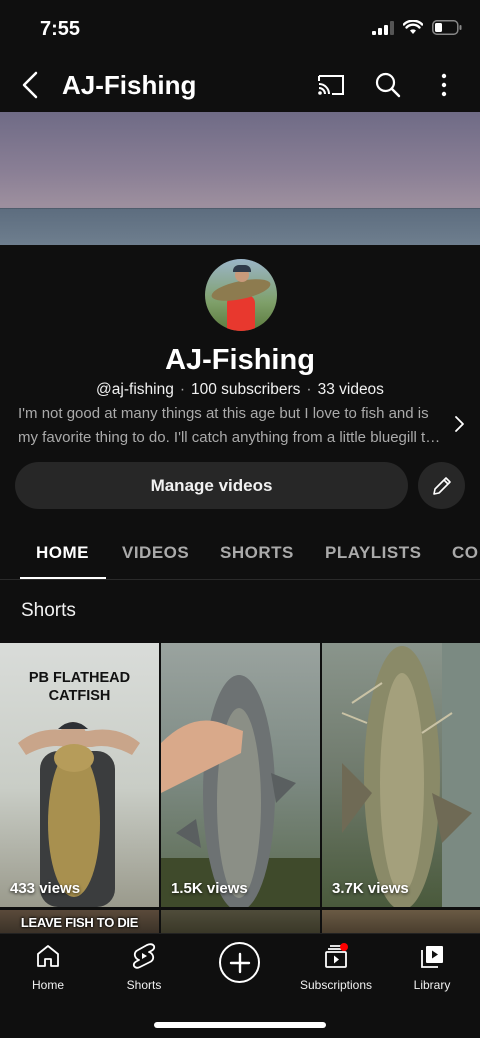  I want to click on battery-icon, so click(447, 27).